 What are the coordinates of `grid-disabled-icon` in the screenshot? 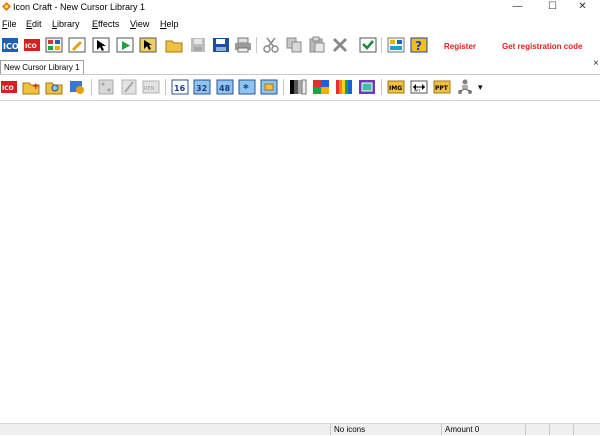 It's located at (106, 87).